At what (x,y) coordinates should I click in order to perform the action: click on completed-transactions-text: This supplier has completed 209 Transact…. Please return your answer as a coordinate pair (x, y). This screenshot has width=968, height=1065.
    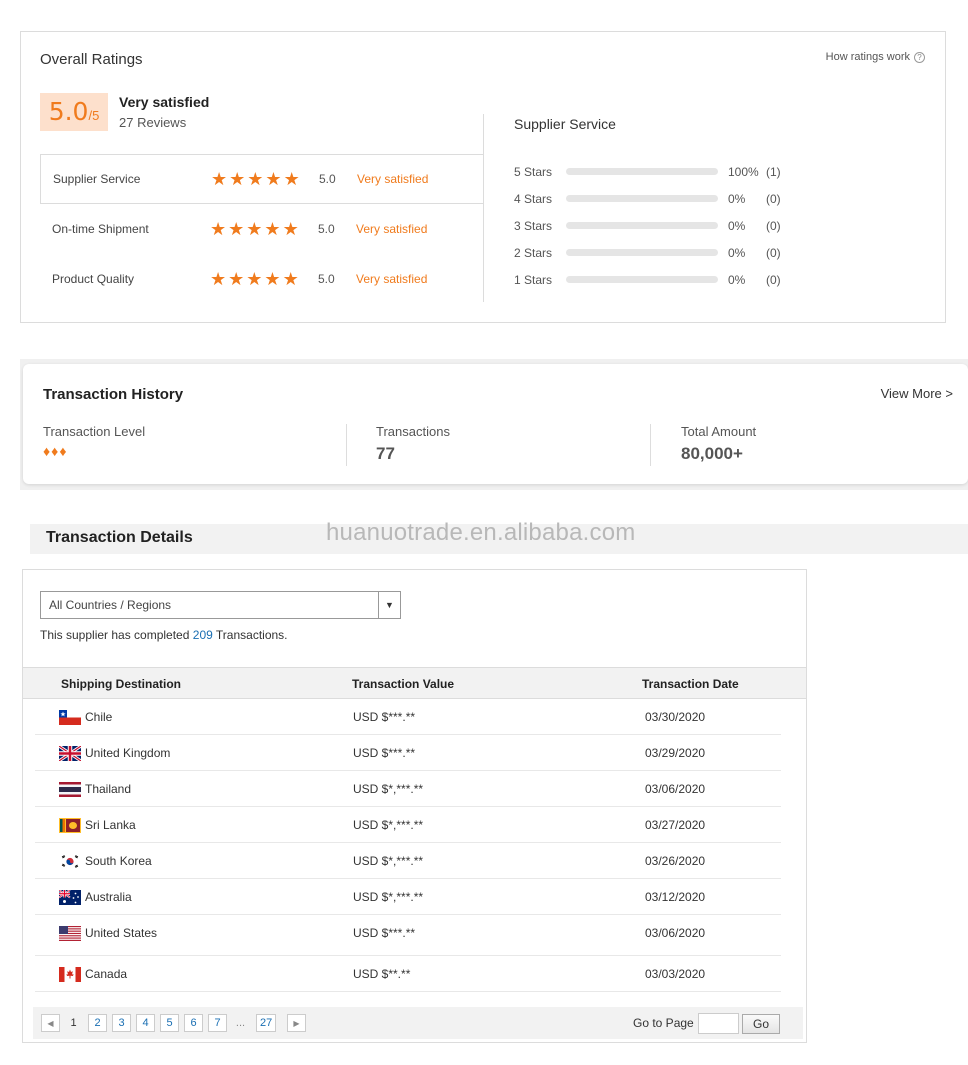
    Looking at the image, I should click on (164, 635).